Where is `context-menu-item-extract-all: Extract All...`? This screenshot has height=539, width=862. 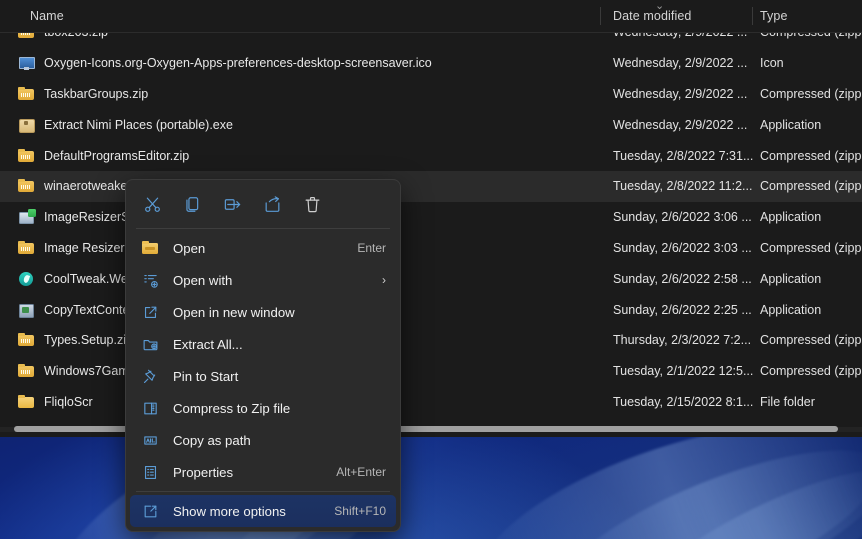
context-menu-item-extract-all: Extract All... is located at coordinates (263, 344).